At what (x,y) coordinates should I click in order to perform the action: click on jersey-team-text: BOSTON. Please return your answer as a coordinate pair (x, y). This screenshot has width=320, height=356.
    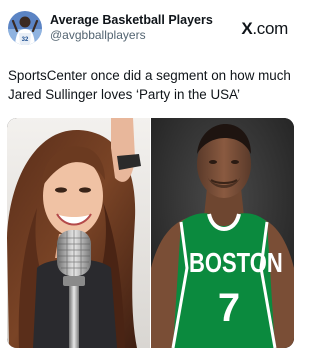
    Looking at the image, I should click on (236, 262).